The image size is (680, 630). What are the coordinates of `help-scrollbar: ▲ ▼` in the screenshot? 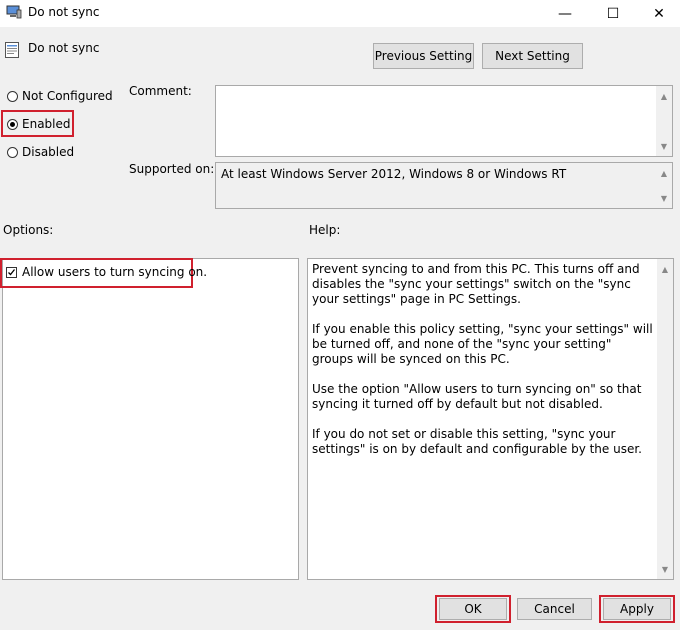 It's located at (665, 419).